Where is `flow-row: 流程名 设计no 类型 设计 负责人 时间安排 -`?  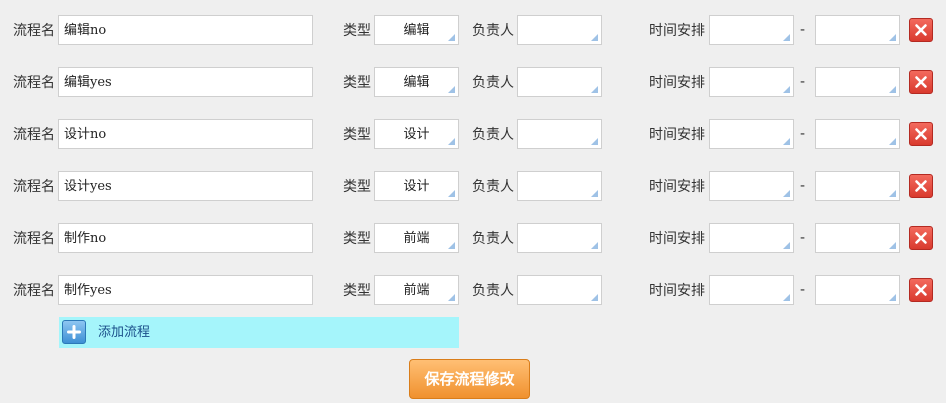
flow-row: 流程名 设计no 类型 设计 负责人 时间安排 - is located at coordinates (473, 135).